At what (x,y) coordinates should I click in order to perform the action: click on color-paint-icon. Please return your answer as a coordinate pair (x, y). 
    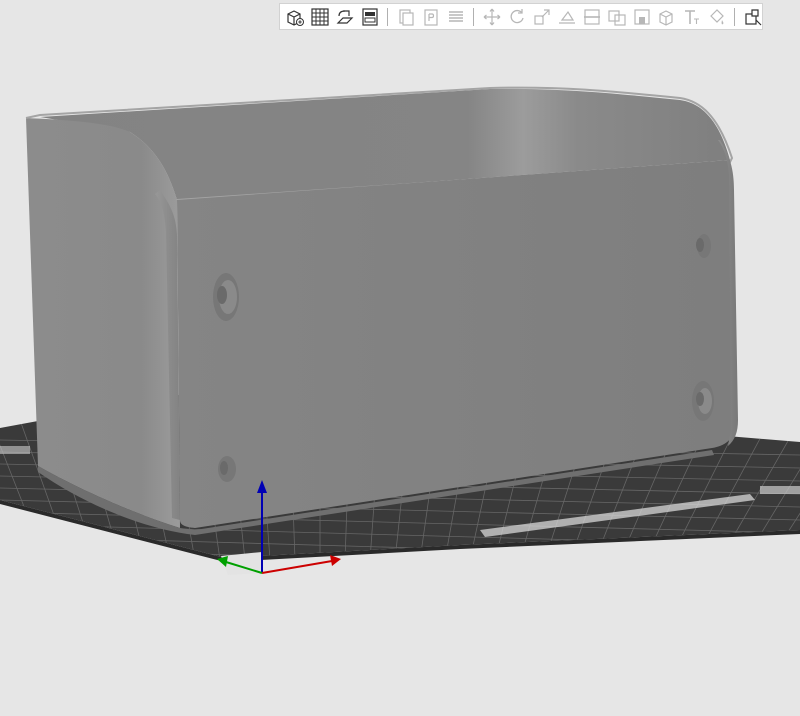
    Looking at the image, I should click on (717, 17).